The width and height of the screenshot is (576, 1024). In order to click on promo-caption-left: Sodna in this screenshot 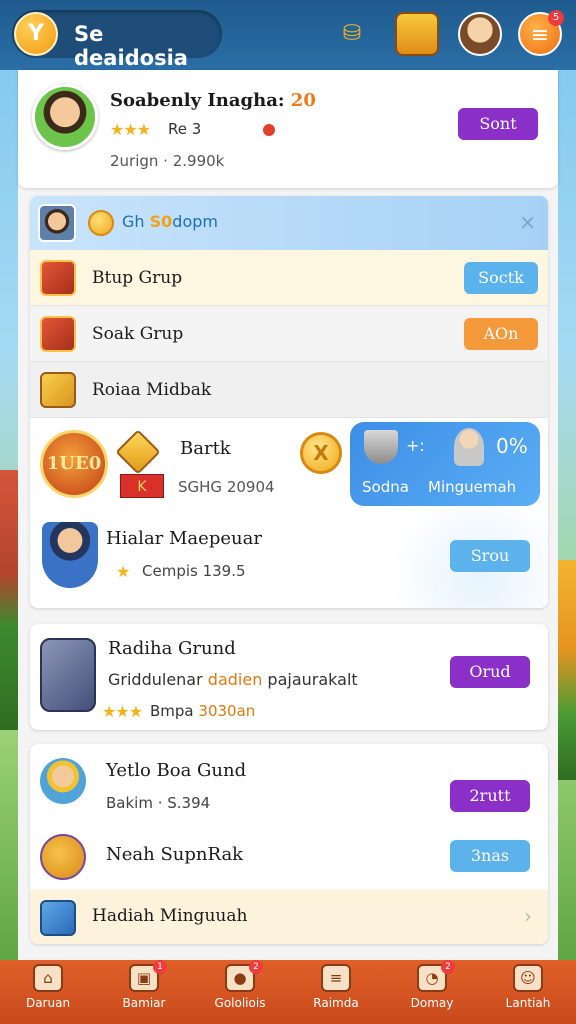, I will do `click(385, 487)`.